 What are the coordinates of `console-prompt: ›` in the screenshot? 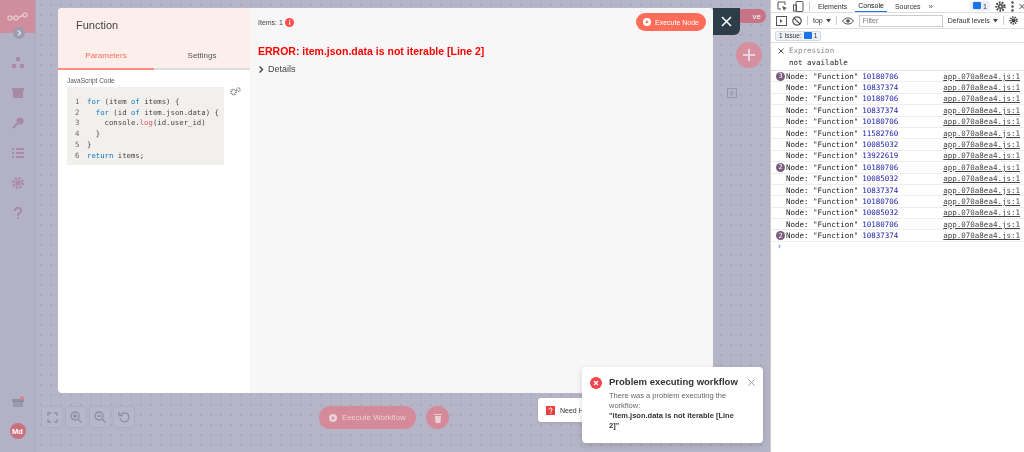 It's located at (897, 246).